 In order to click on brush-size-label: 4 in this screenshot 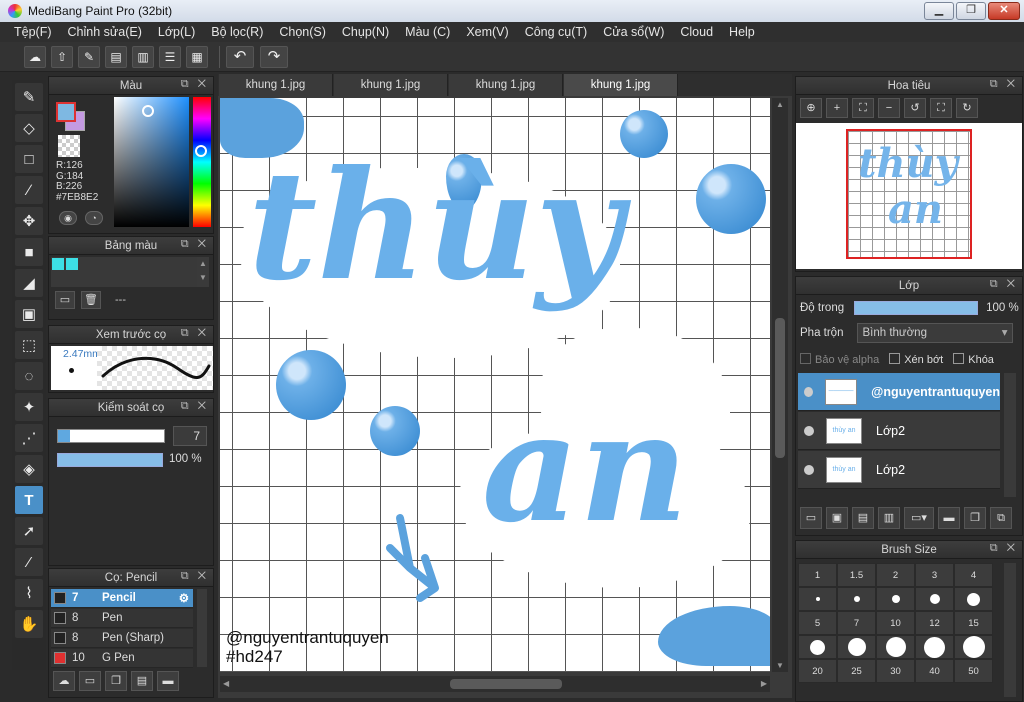, I will do `click(973, 575)`.